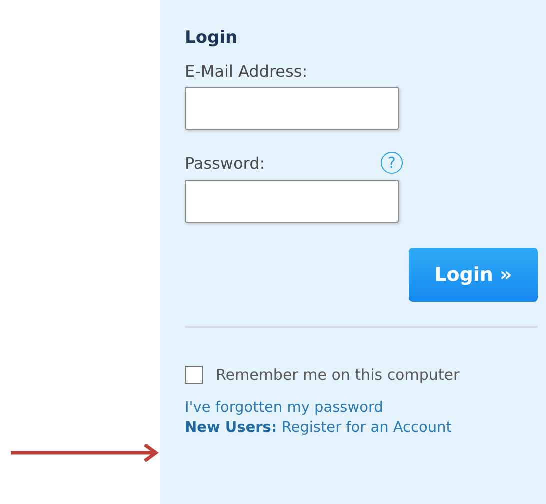  What do you see at coordinates (392, 163) in the screenshot?
I see `help-icon: ?` at bounding box center [392, 163].